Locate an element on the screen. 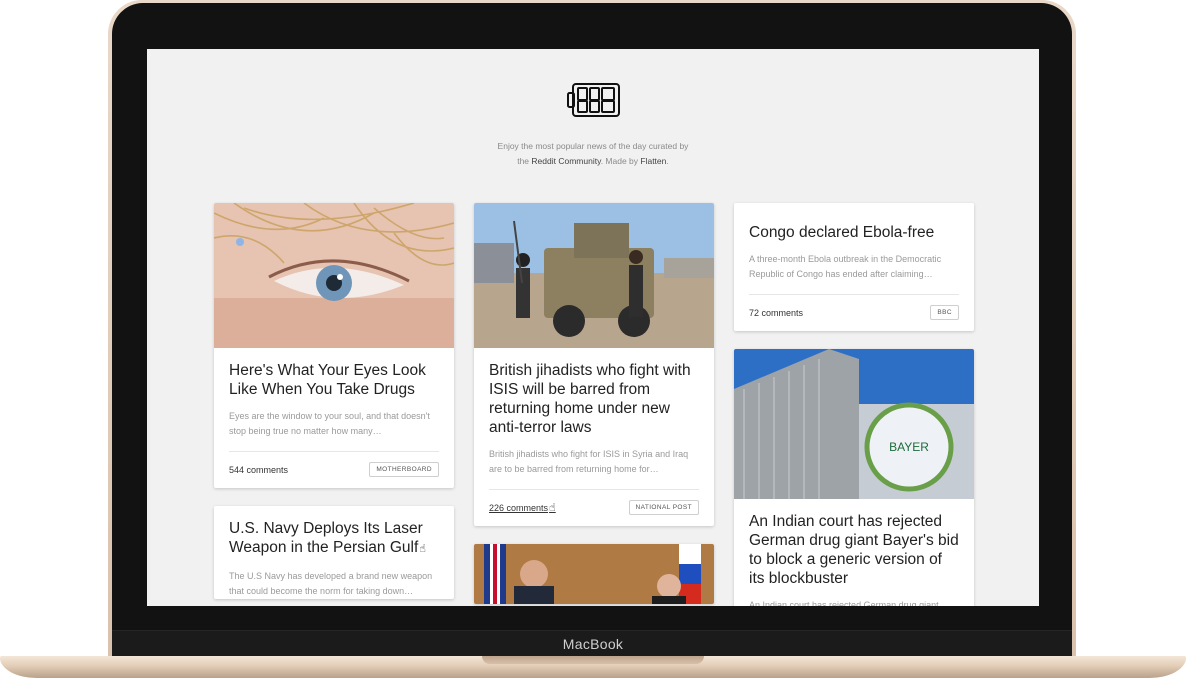 This screenshot has width=1186, height=682. card-image-eye is located at coordinates (334, 275).